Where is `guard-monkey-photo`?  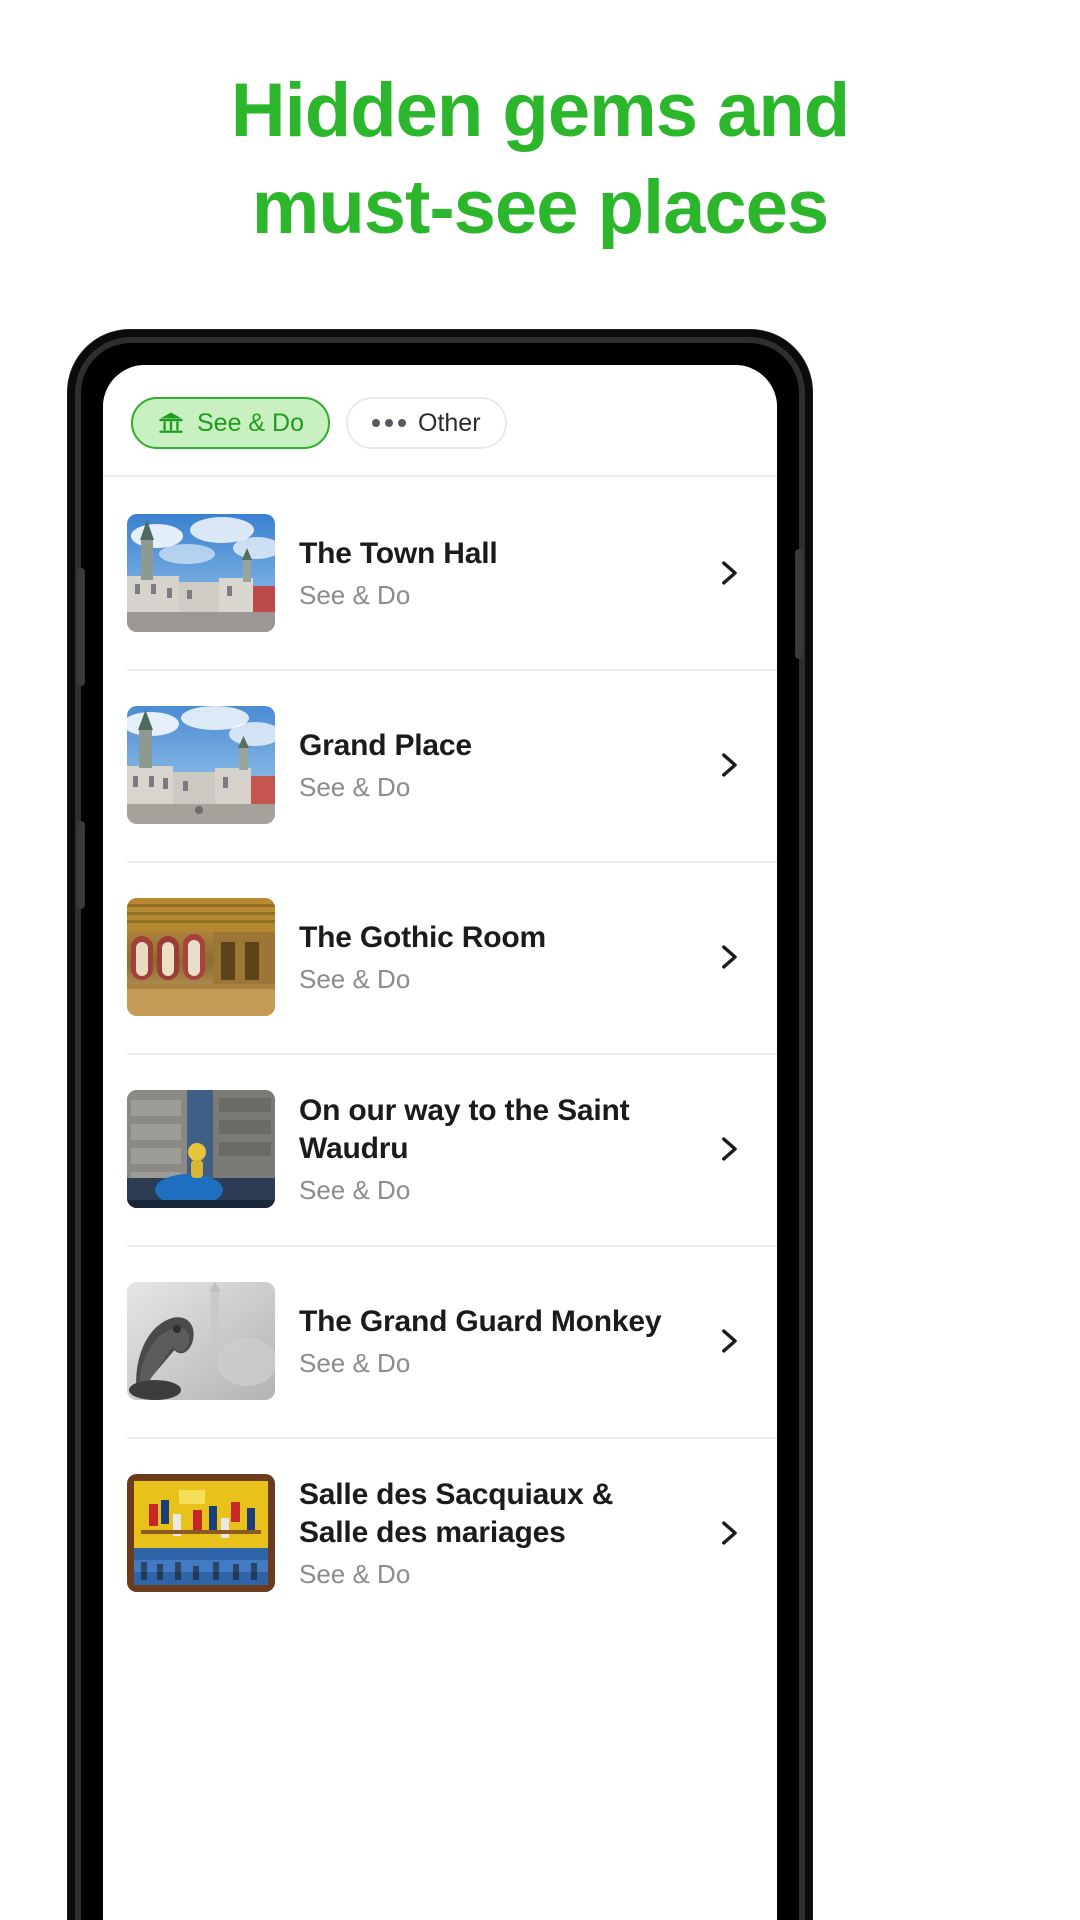
guard-monkey-photo is located at coordinates (201, 1341).